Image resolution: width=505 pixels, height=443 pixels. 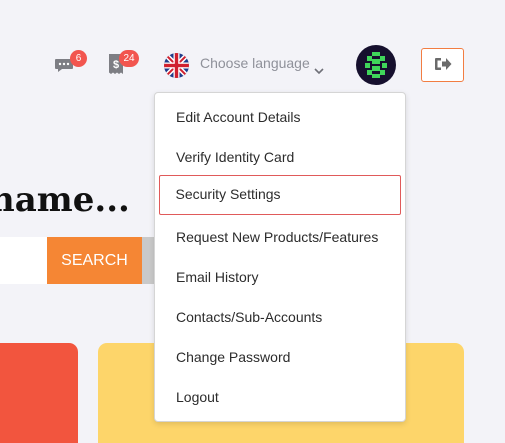 I want to click on search-button: SEARCH, so click(x=94, y=260).